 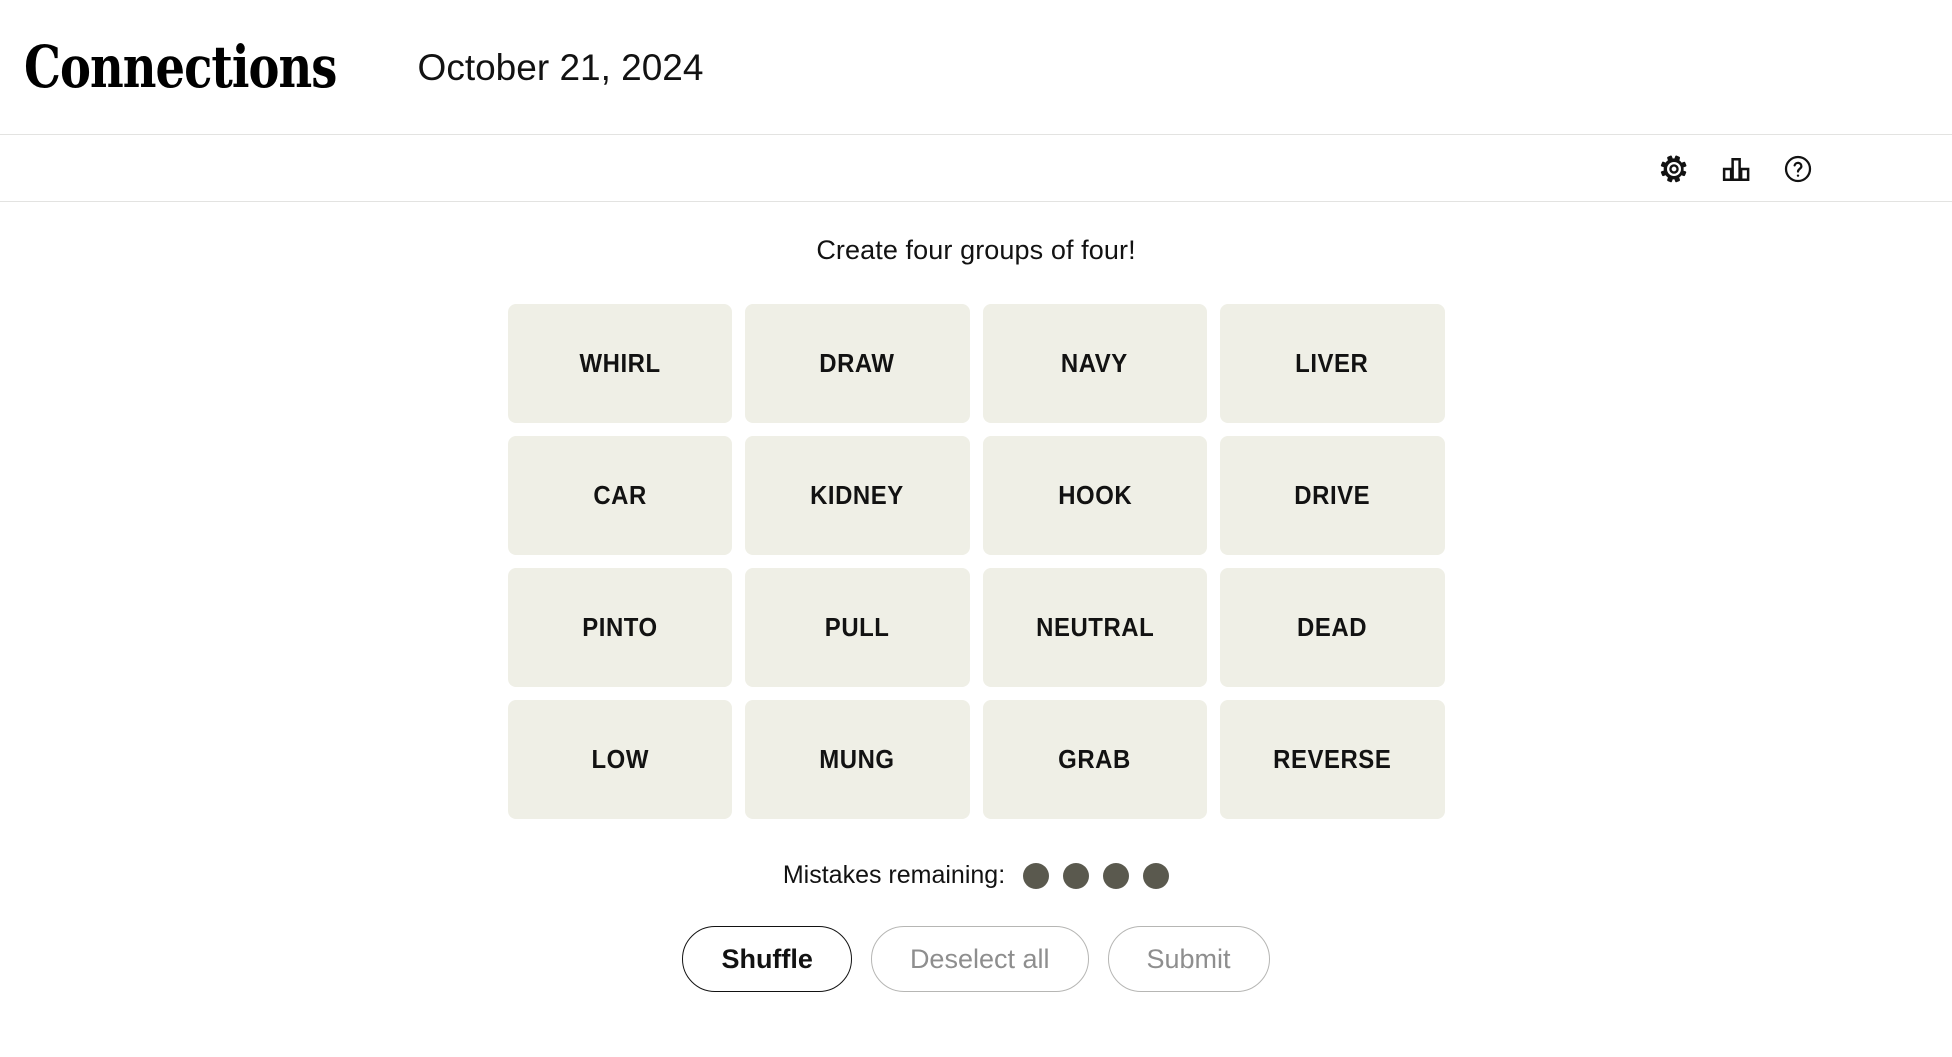 I want to click on bar-chart-icon, so click(x=1736, y=169).